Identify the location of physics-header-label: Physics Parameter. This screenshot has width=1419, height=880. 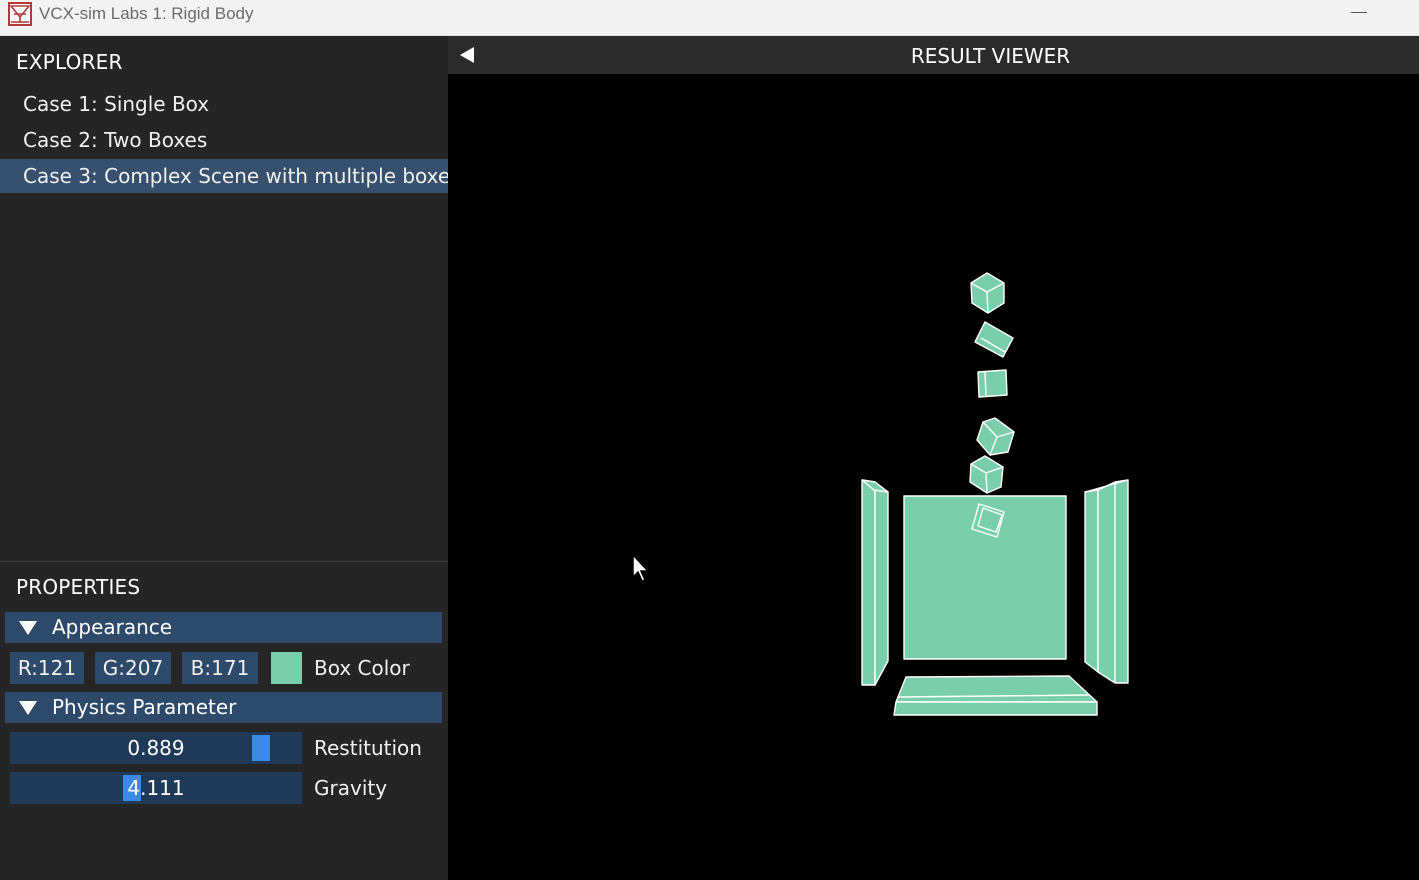
(144, 707).